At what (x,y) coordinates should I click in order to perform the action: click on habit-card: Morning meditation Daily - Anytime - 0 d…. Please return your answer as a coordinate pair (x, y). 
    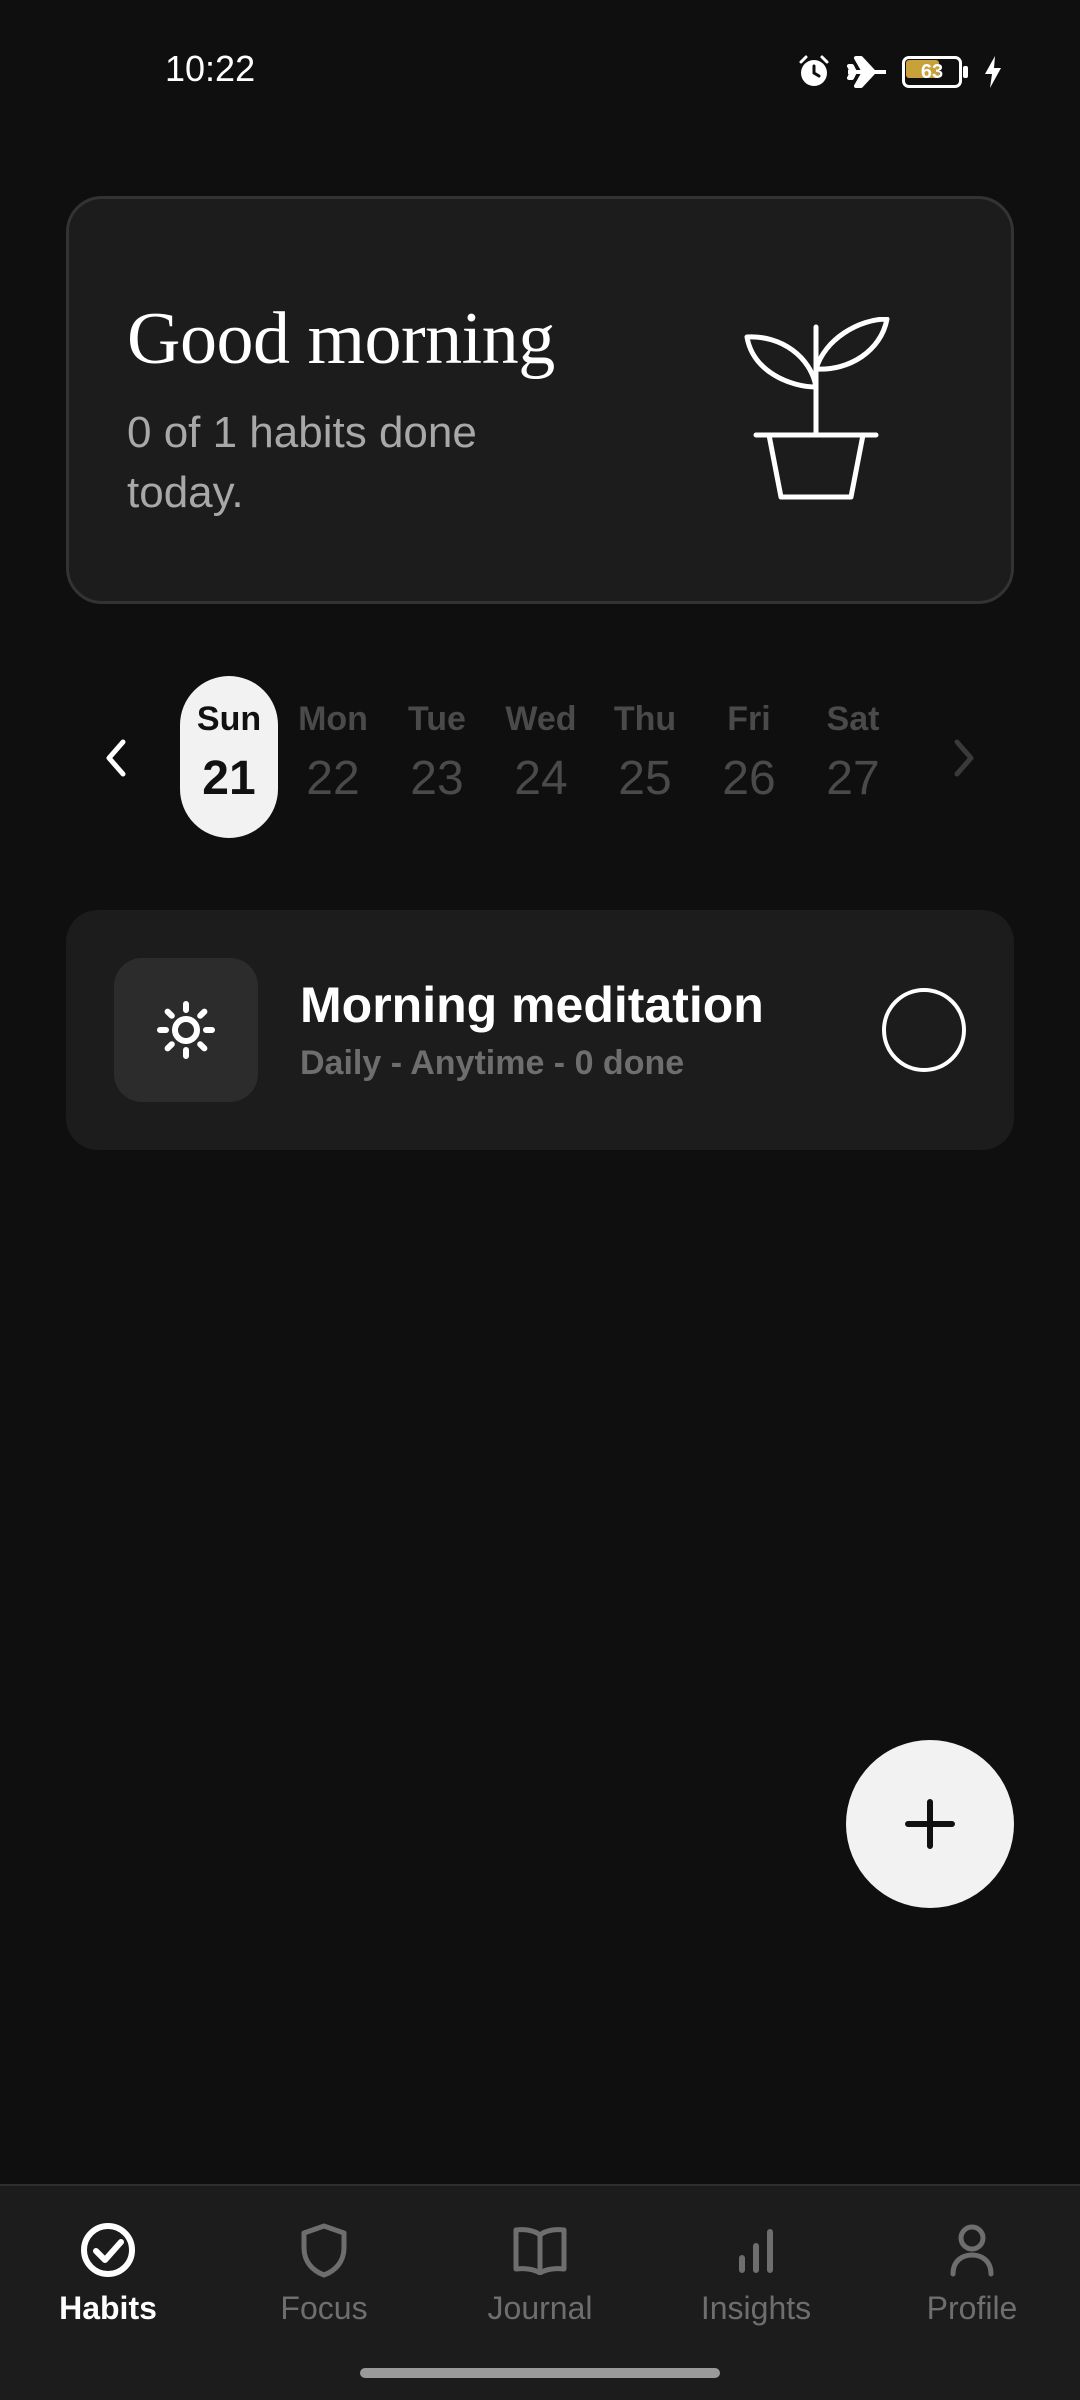
    Looking at the image, I should click on (540, 1030).